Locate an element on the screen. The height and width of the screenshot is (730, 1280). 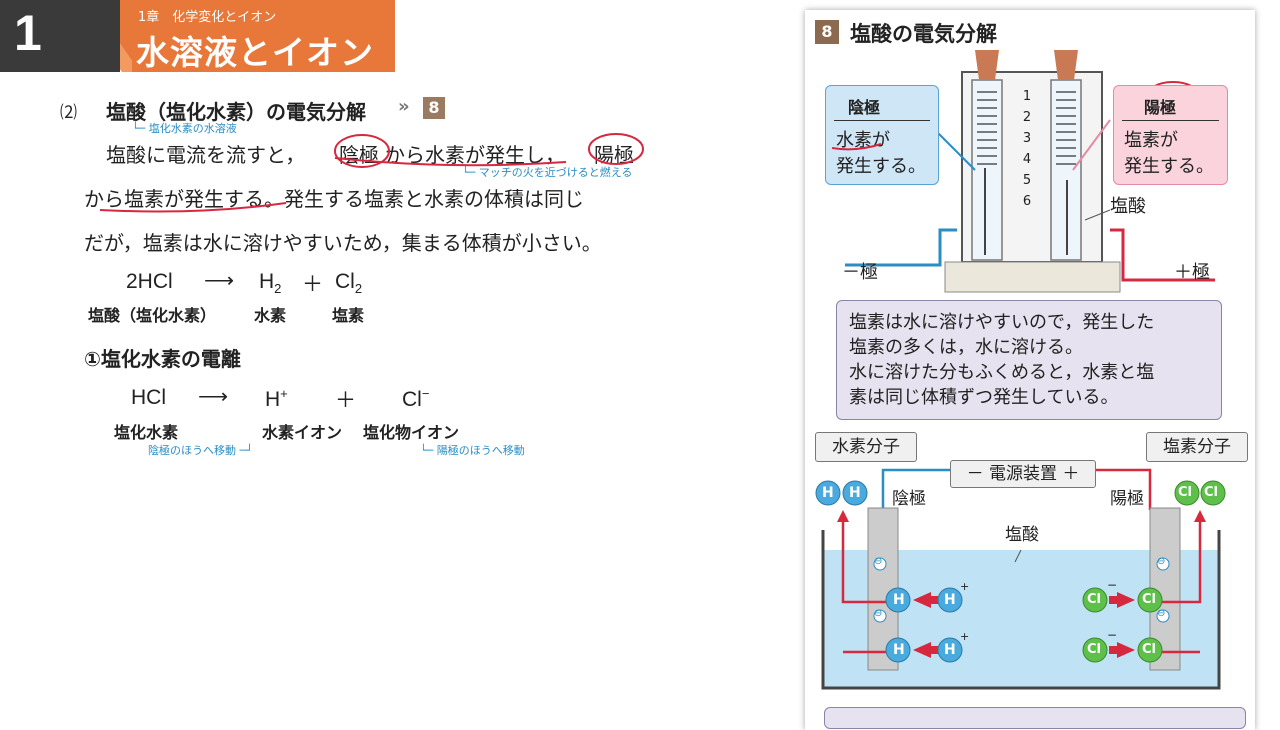
tube-scale: 123 456 is located at coordinates (1027, 149).